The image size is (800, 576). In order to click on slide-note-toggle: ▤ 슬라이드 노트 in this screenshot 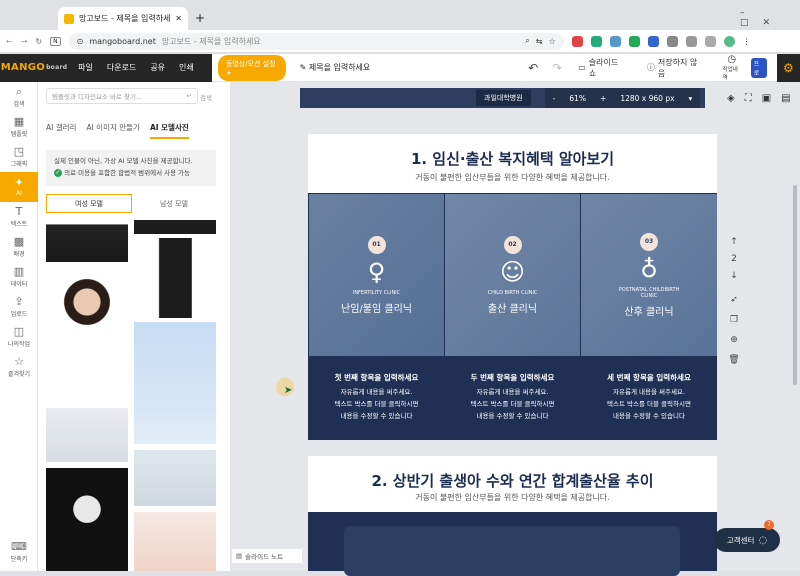, I will do `click(267, 556)`.